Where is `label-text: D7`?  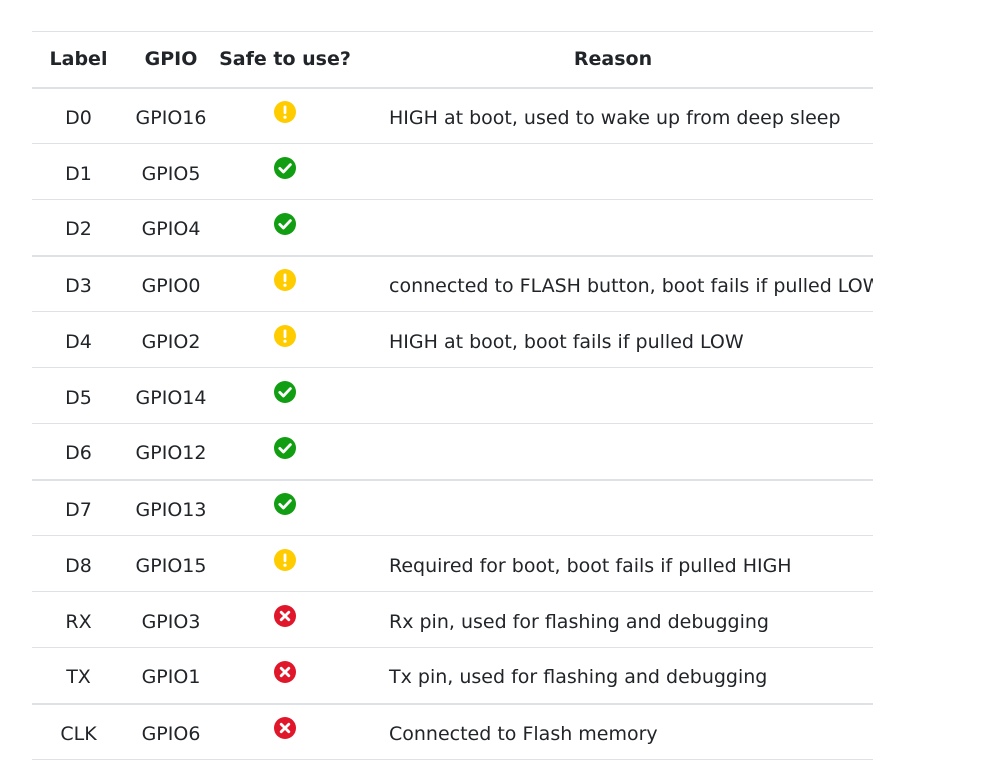
label-text: D7 is located at coordinates (78, 509).